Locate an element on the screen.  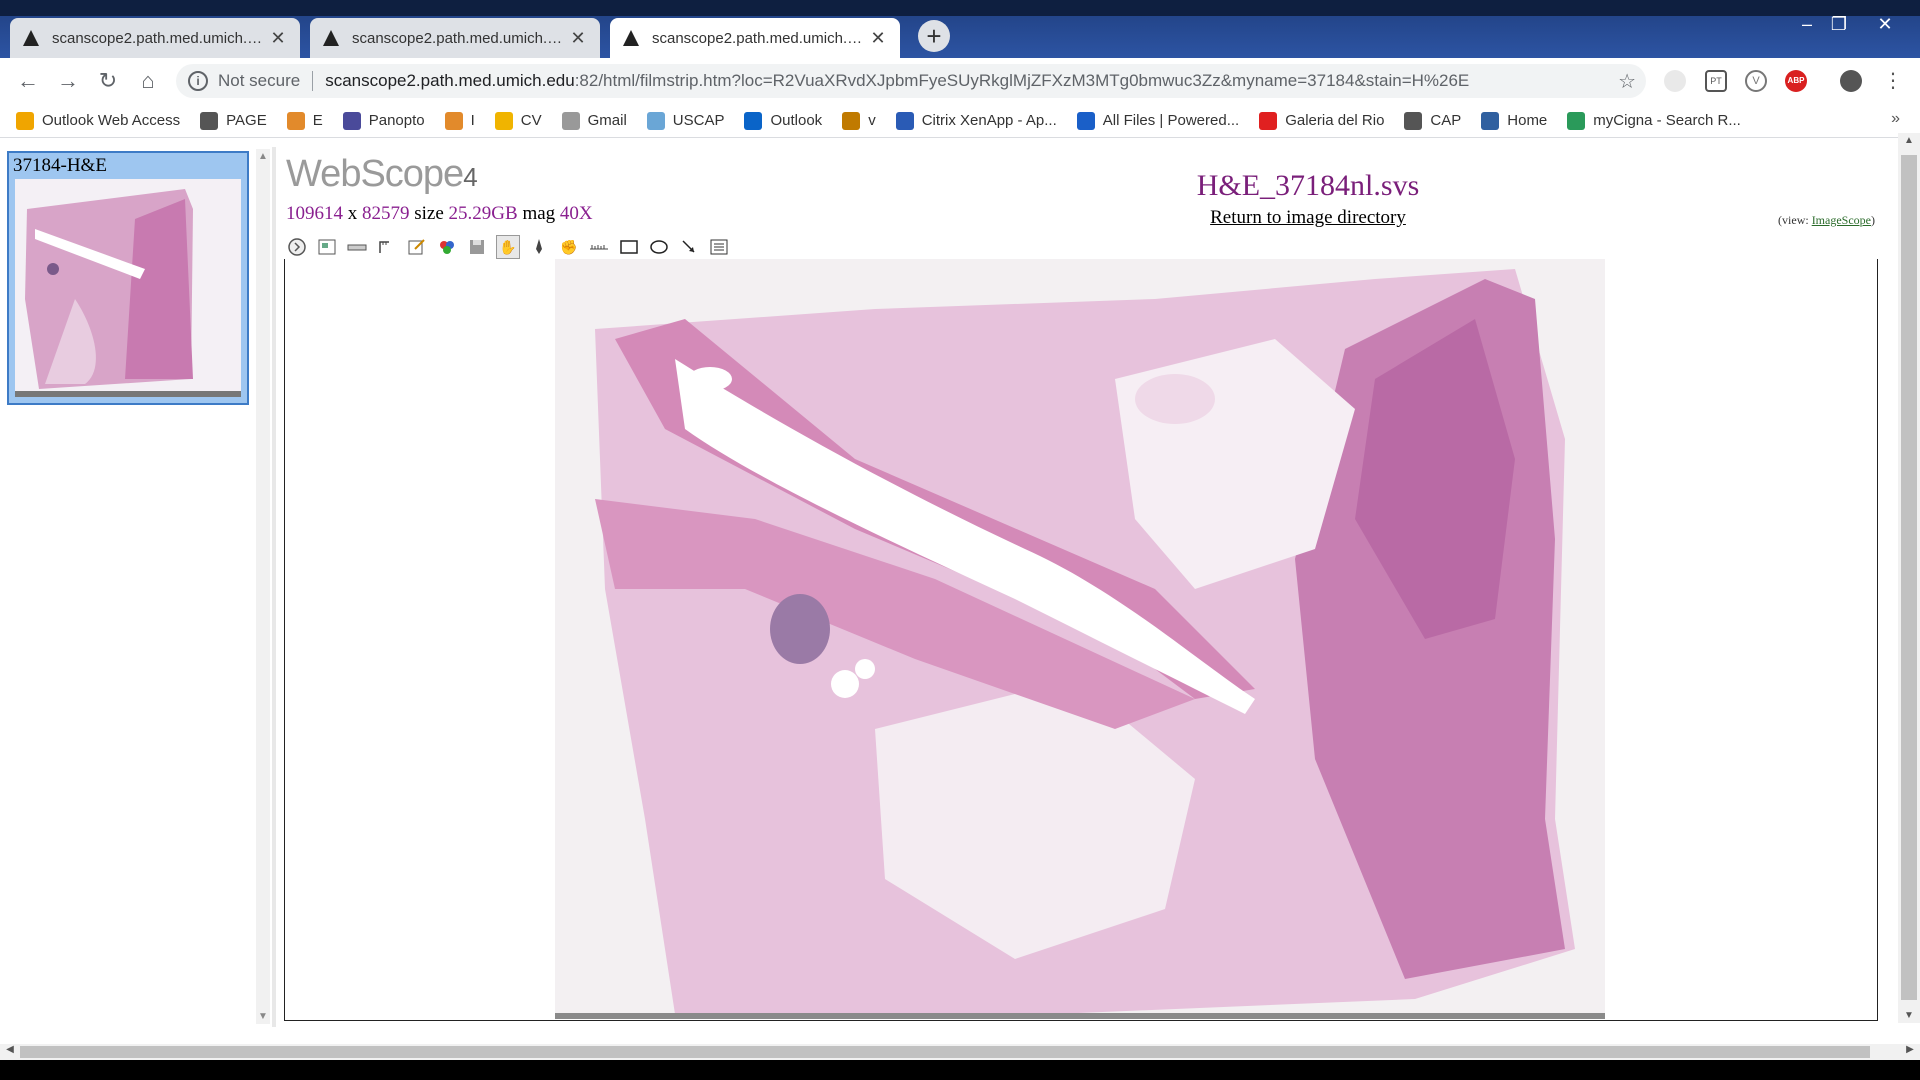
ruler-icon is located at coordinates (387, 247).